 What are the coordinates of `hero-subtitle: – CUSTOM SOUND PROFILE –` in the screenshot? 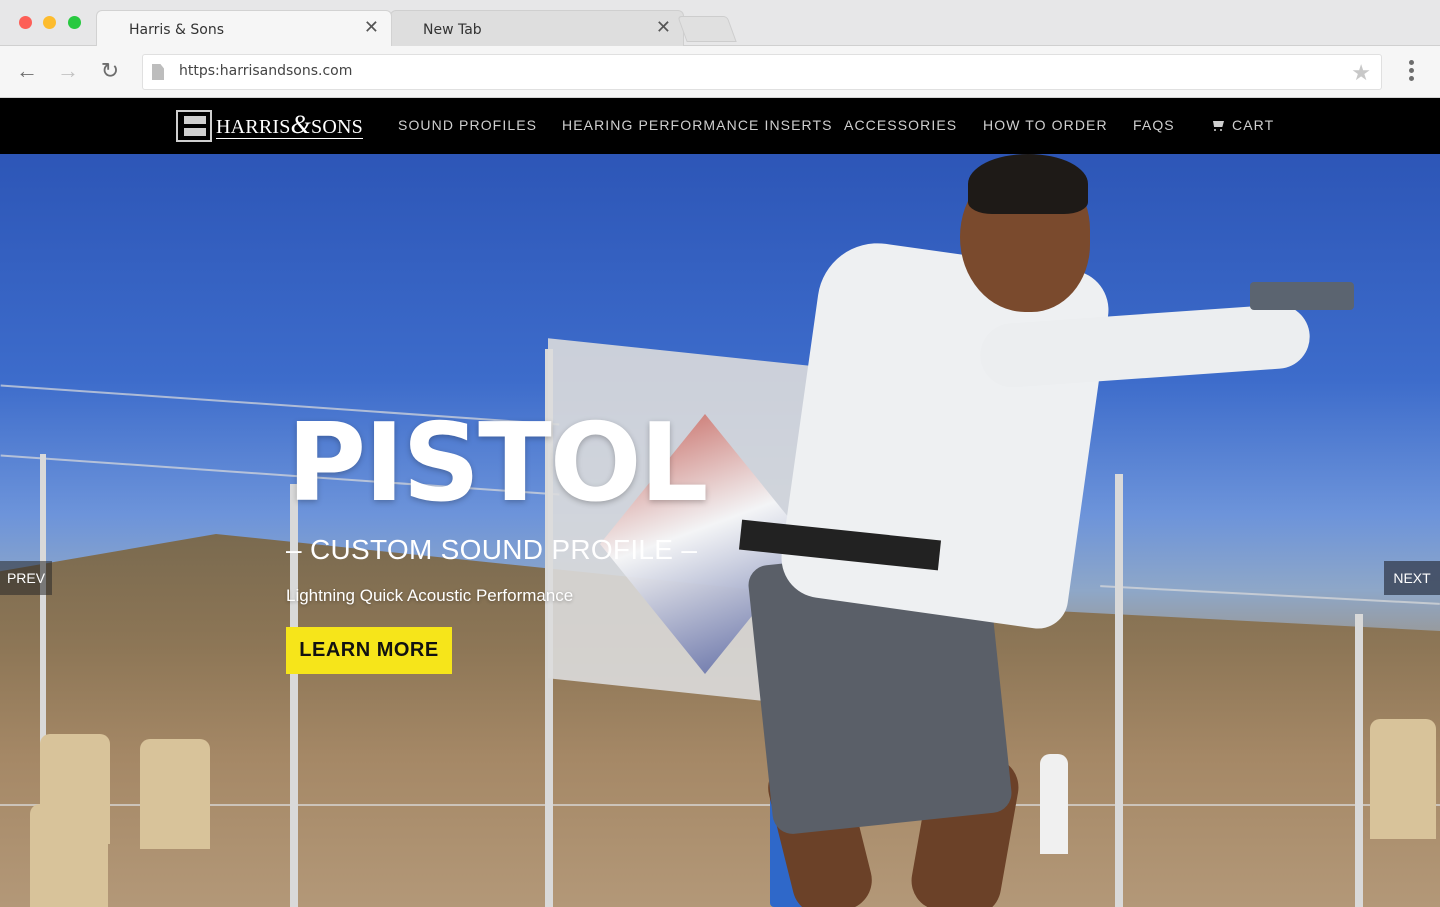 It's located at (492, 549).